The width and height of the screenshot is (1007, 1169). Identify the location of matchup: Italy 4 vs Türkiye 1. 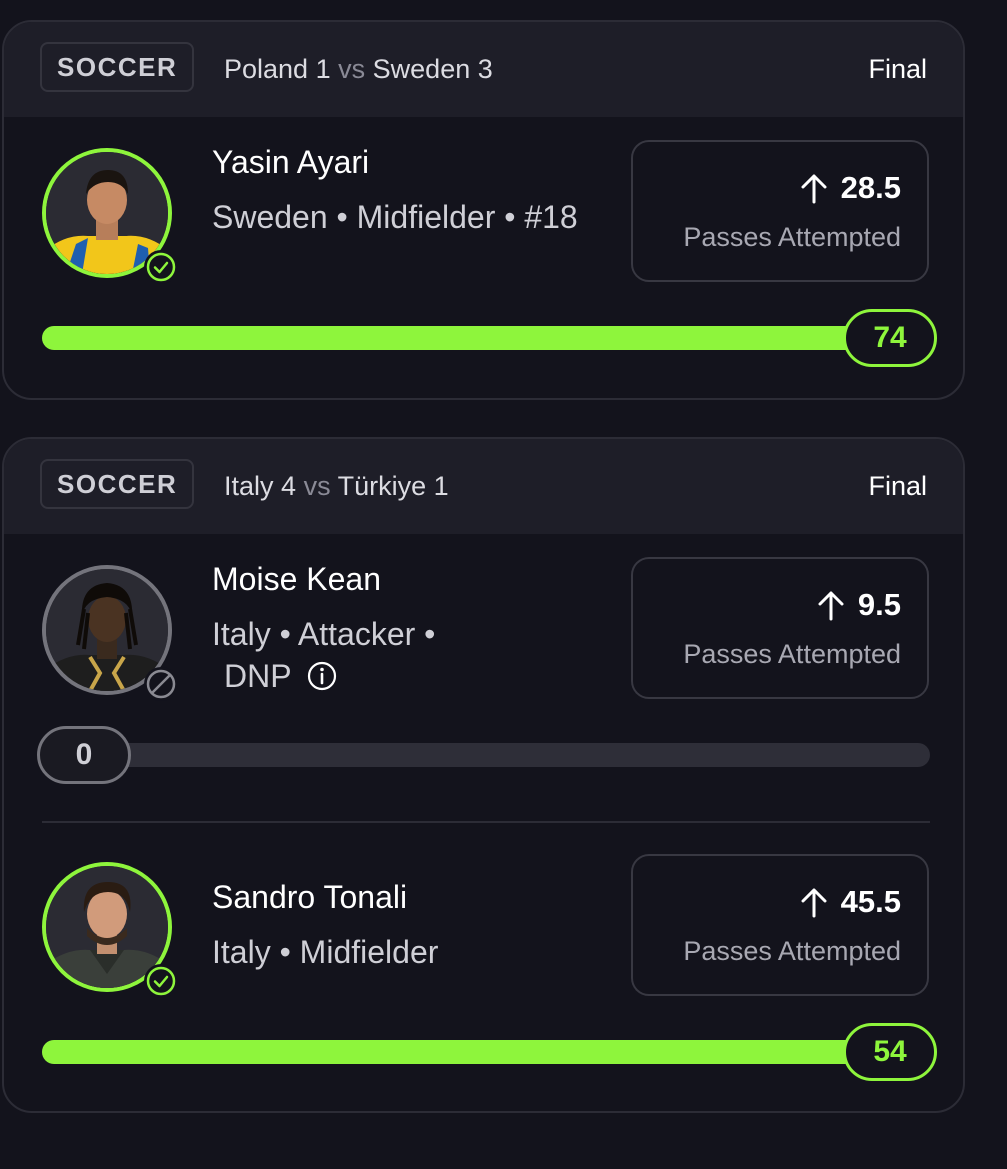
(336, 486).